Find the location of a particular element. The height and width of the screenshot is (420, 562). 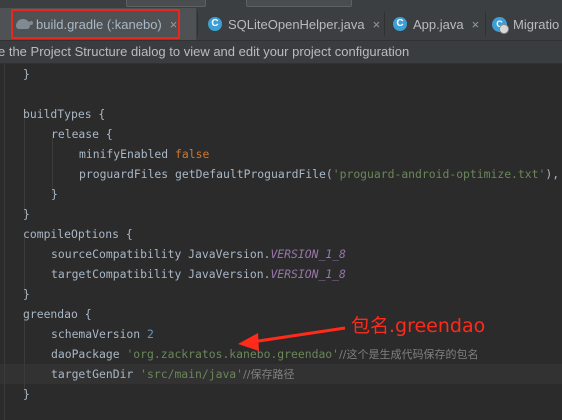

tab-app-java: C App.java × is located at coordinates (435, 24).